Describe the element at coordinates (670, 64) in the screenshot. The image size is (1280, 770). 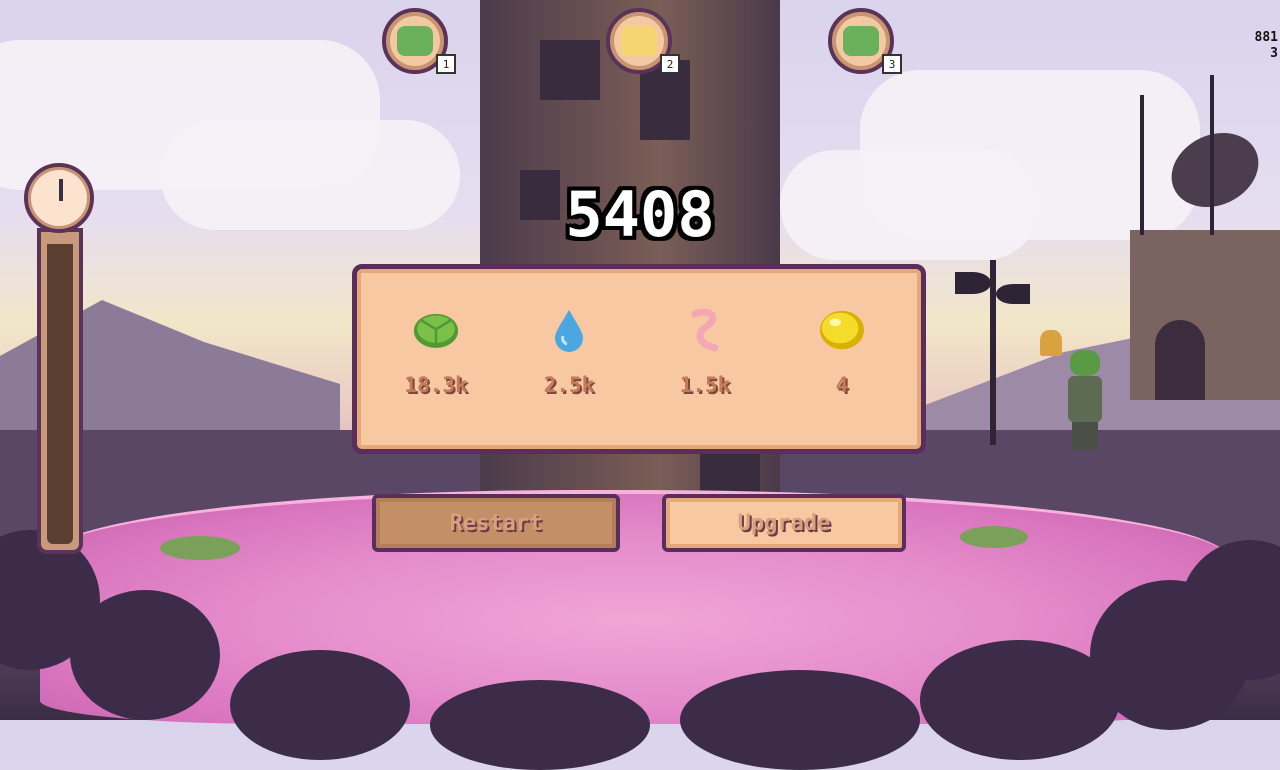
I see `rank-badge: 2` at that location.